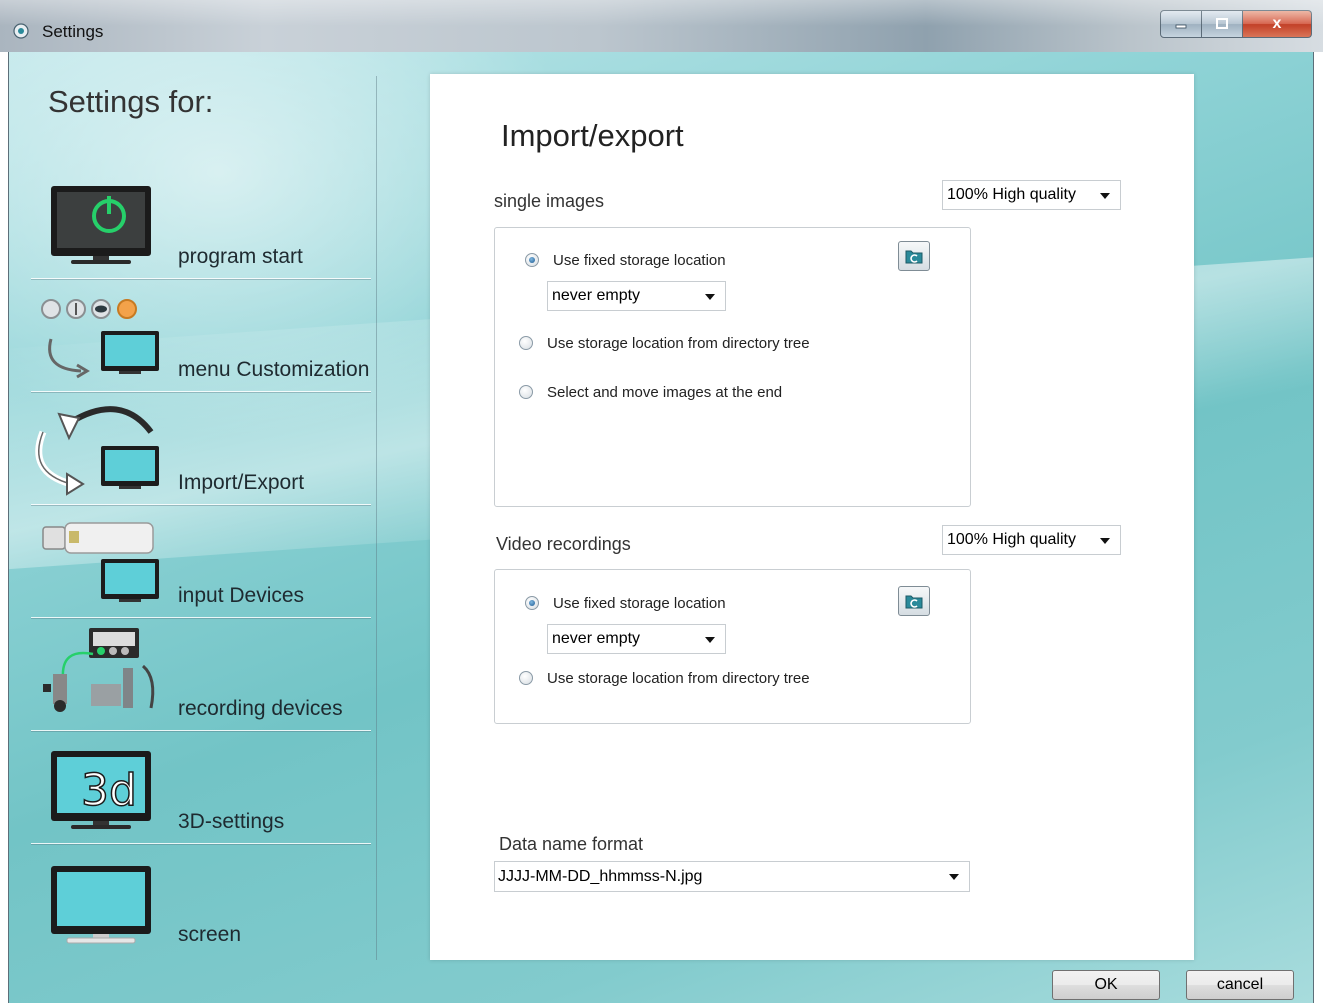 Image resolution: width=1323 pixels, height=1003 pixels. Describe the element at coordinates (201, 787) in the screenshot. I see `nav-item-3d-settings: 3d 3D-settings` at that location.